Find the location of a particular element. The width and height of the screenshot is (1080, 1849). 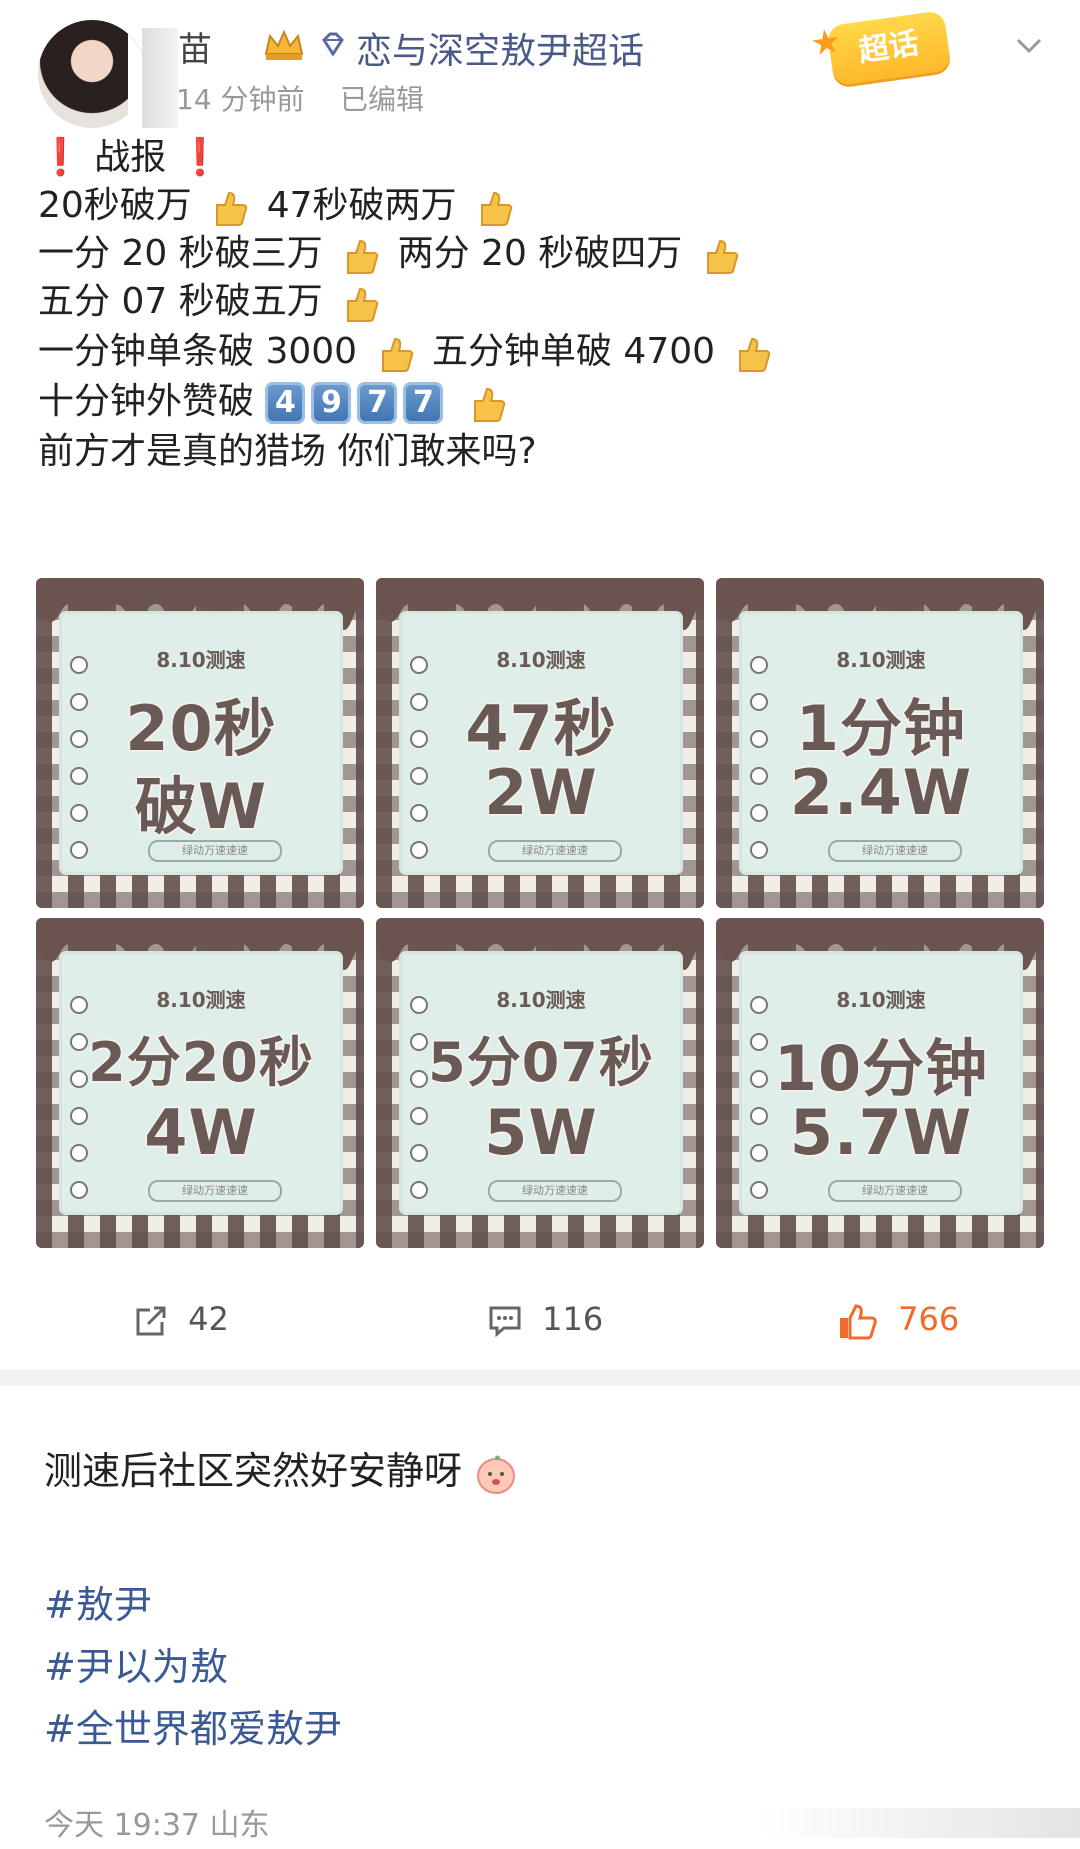

image-card: 8.10测速 2分20秒 4W 绿动万速速速 is located at coordinates (200, 1083).